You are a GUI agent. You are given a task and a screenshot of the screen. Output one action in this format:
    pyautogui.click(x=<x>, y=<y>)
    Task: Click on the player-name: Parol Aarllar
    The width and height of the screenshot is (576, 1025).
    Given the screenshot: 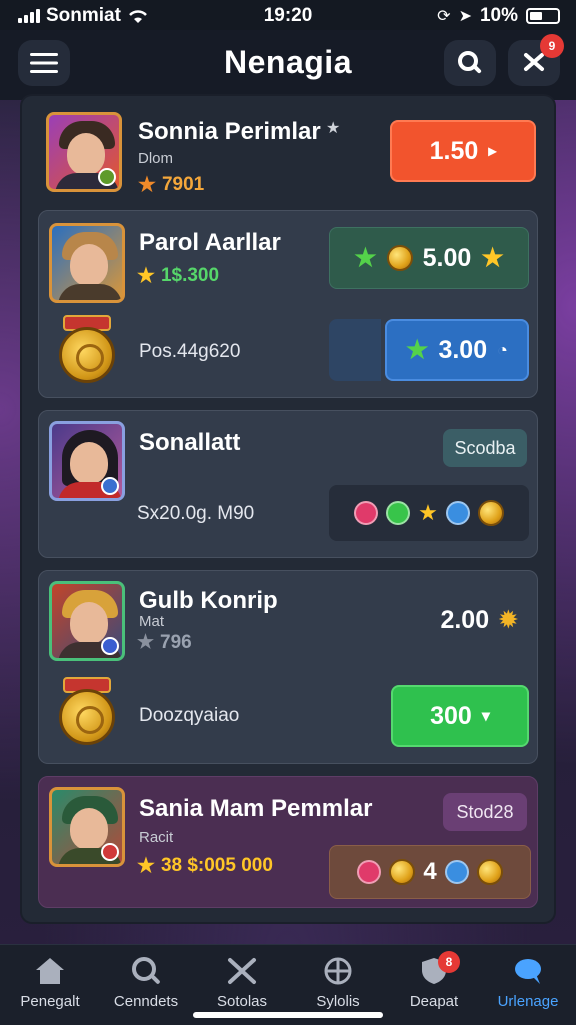 What is the action you would take?
    pyautogui.click(x=210, y=242)
    